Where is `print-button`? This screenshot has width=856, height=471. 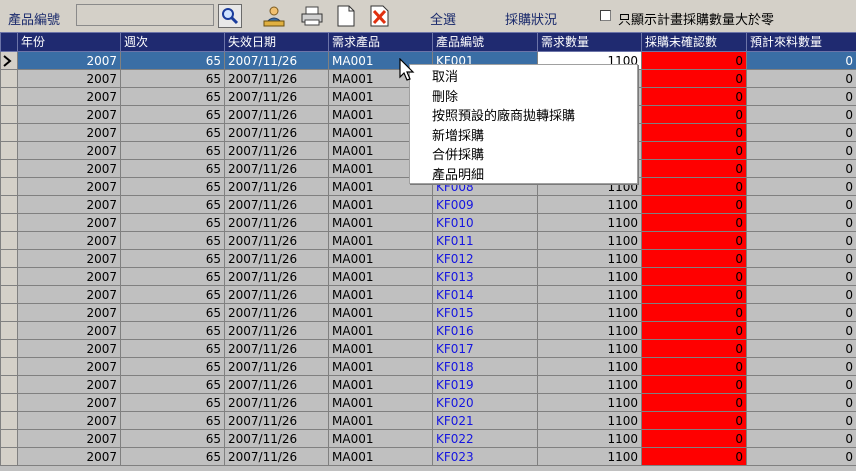
print-button is located at coordinates (312, 16).